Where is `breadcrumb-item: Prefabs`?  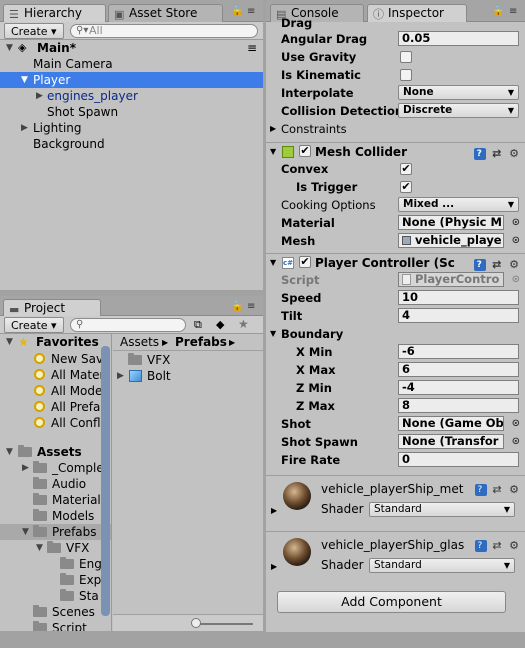
breadcrumb-item: Prefabs is located at coordinates (201, 342).